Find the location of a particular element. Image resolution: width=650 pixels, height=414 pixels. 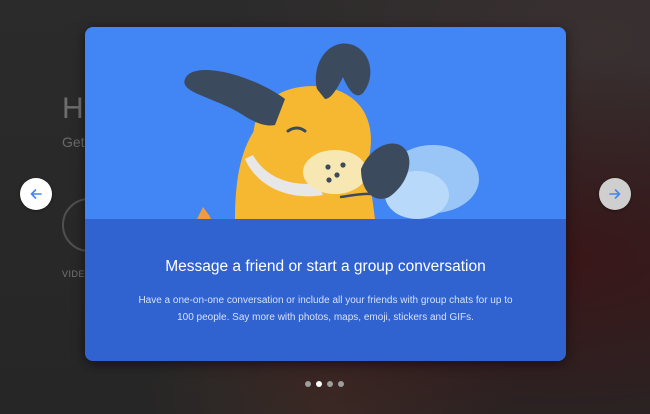

arrow-right-icon is located at coordinates (615, 194).